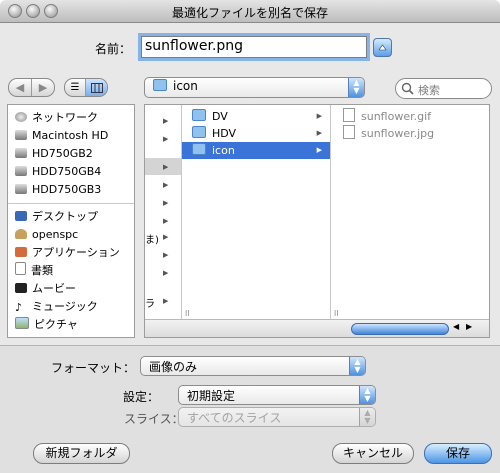  What do you see at coordinates (317, 328) in the screenshot?
I see `horizontal-scrollbar: ◀ ▶` at bounding box center [317, 328].